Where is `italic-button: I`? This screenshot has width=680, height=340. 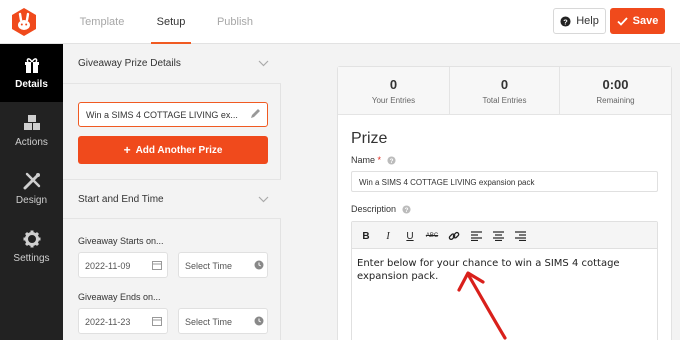 italic-button: I is located at coordinates (388, 236).